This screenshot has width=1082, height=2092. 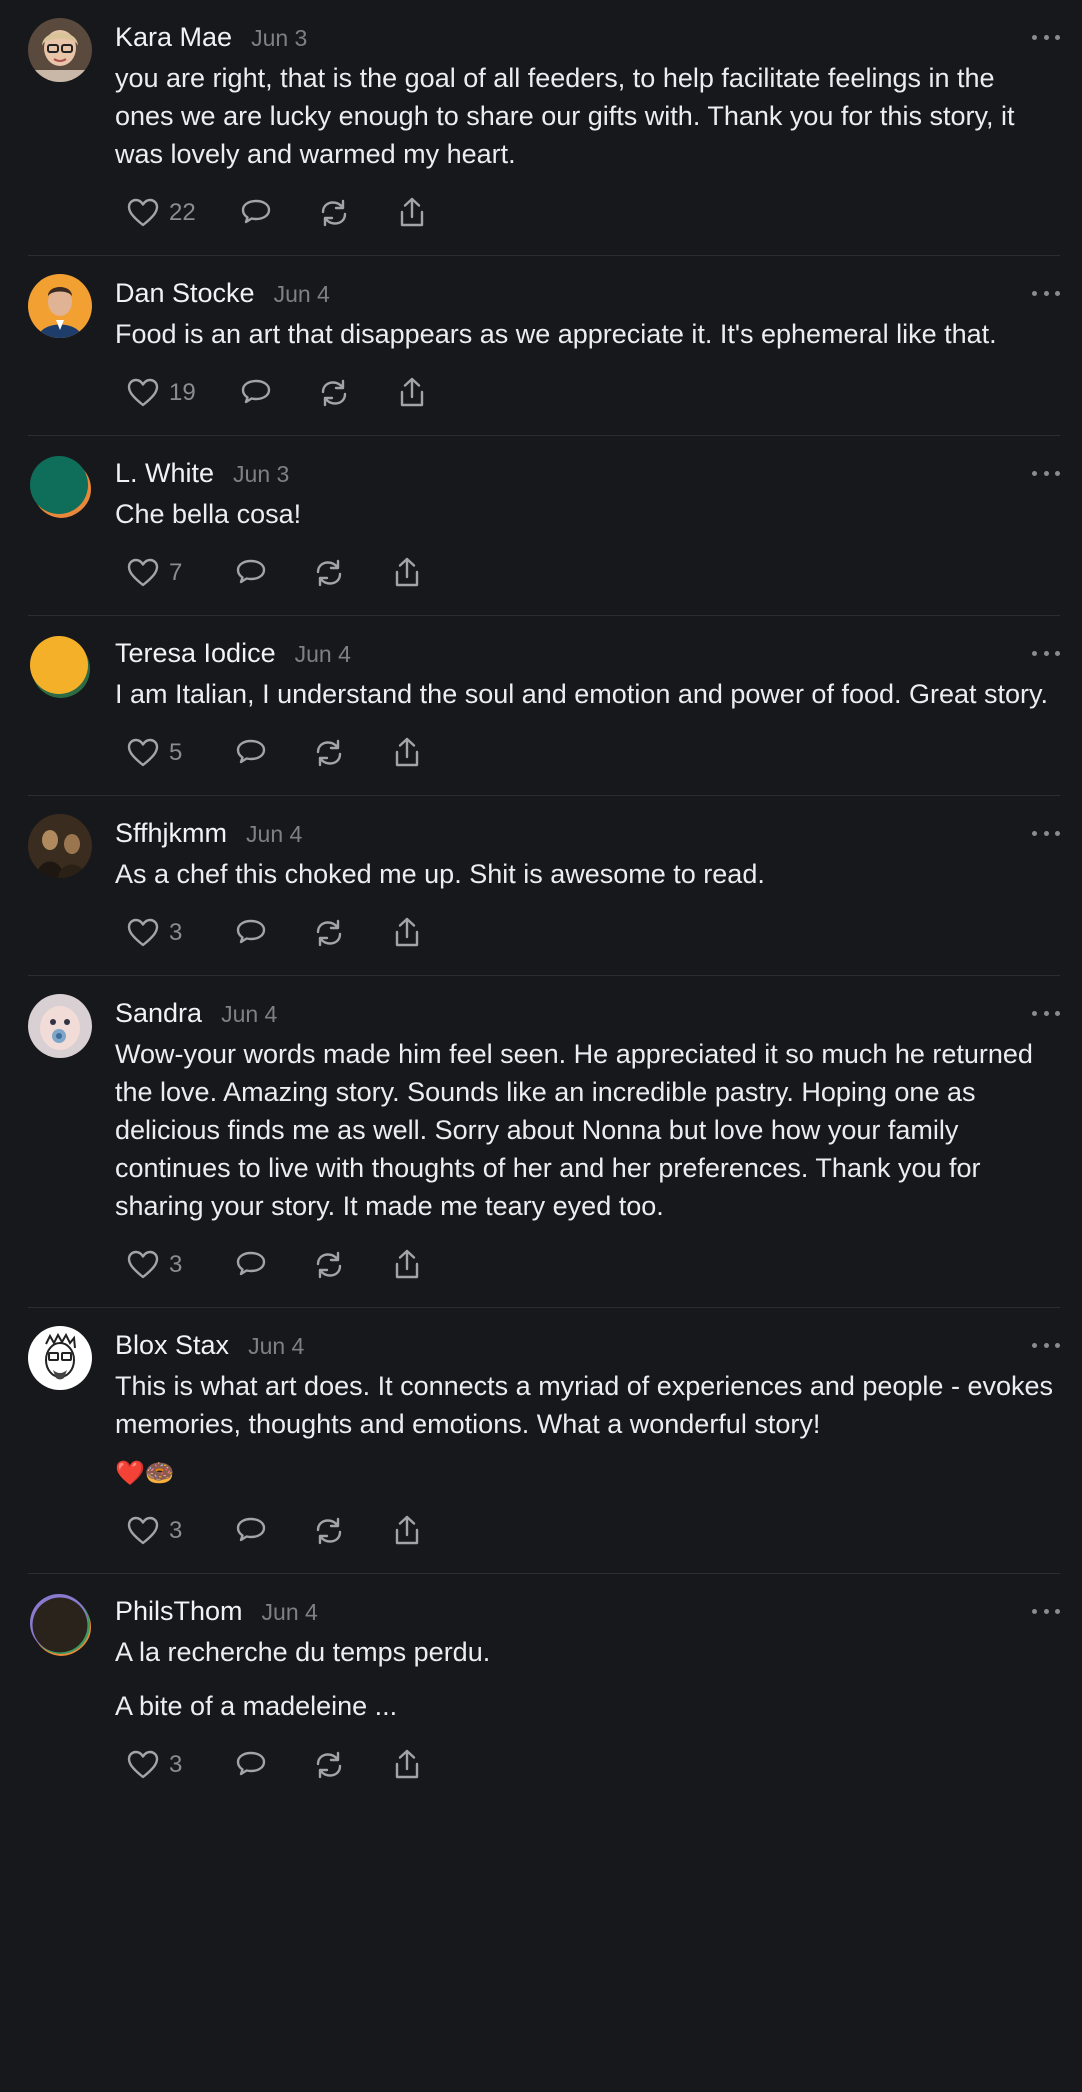 What do you see at coordinates (185, 293) in the screenshot?
I see `comment-author: Dan Stocke` at bounding box center [185, 293].